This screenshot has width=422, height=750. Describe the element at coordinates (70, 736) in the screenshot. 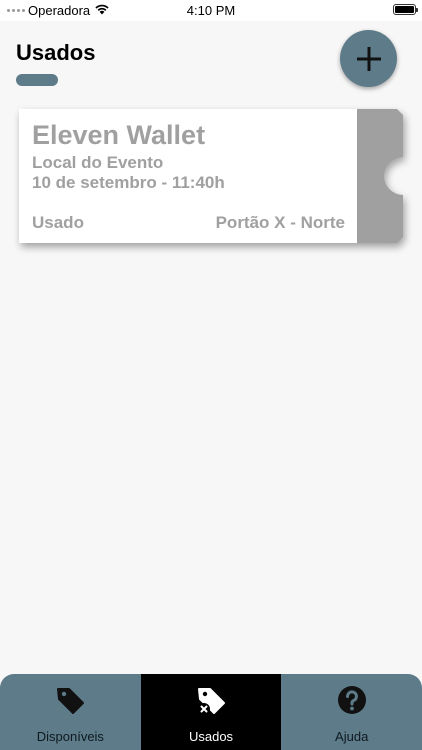

I see `tab-label: Disponíveis` at that location.